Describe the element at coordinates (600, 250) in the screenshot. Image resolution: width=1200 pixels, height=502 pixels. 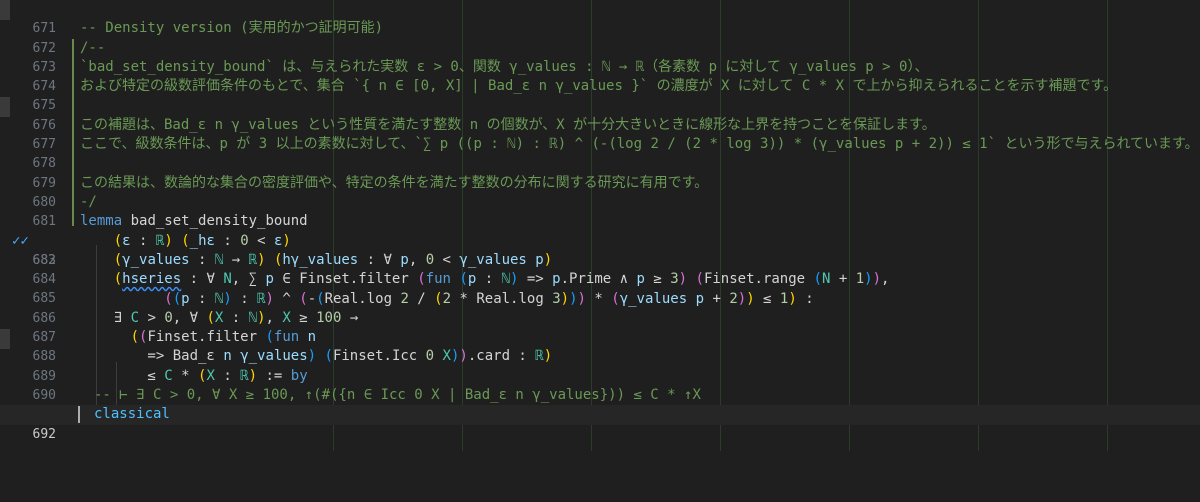
I see `code-line: 683 (ε : ℝ) (_hε : 0 < ε)` at that location.